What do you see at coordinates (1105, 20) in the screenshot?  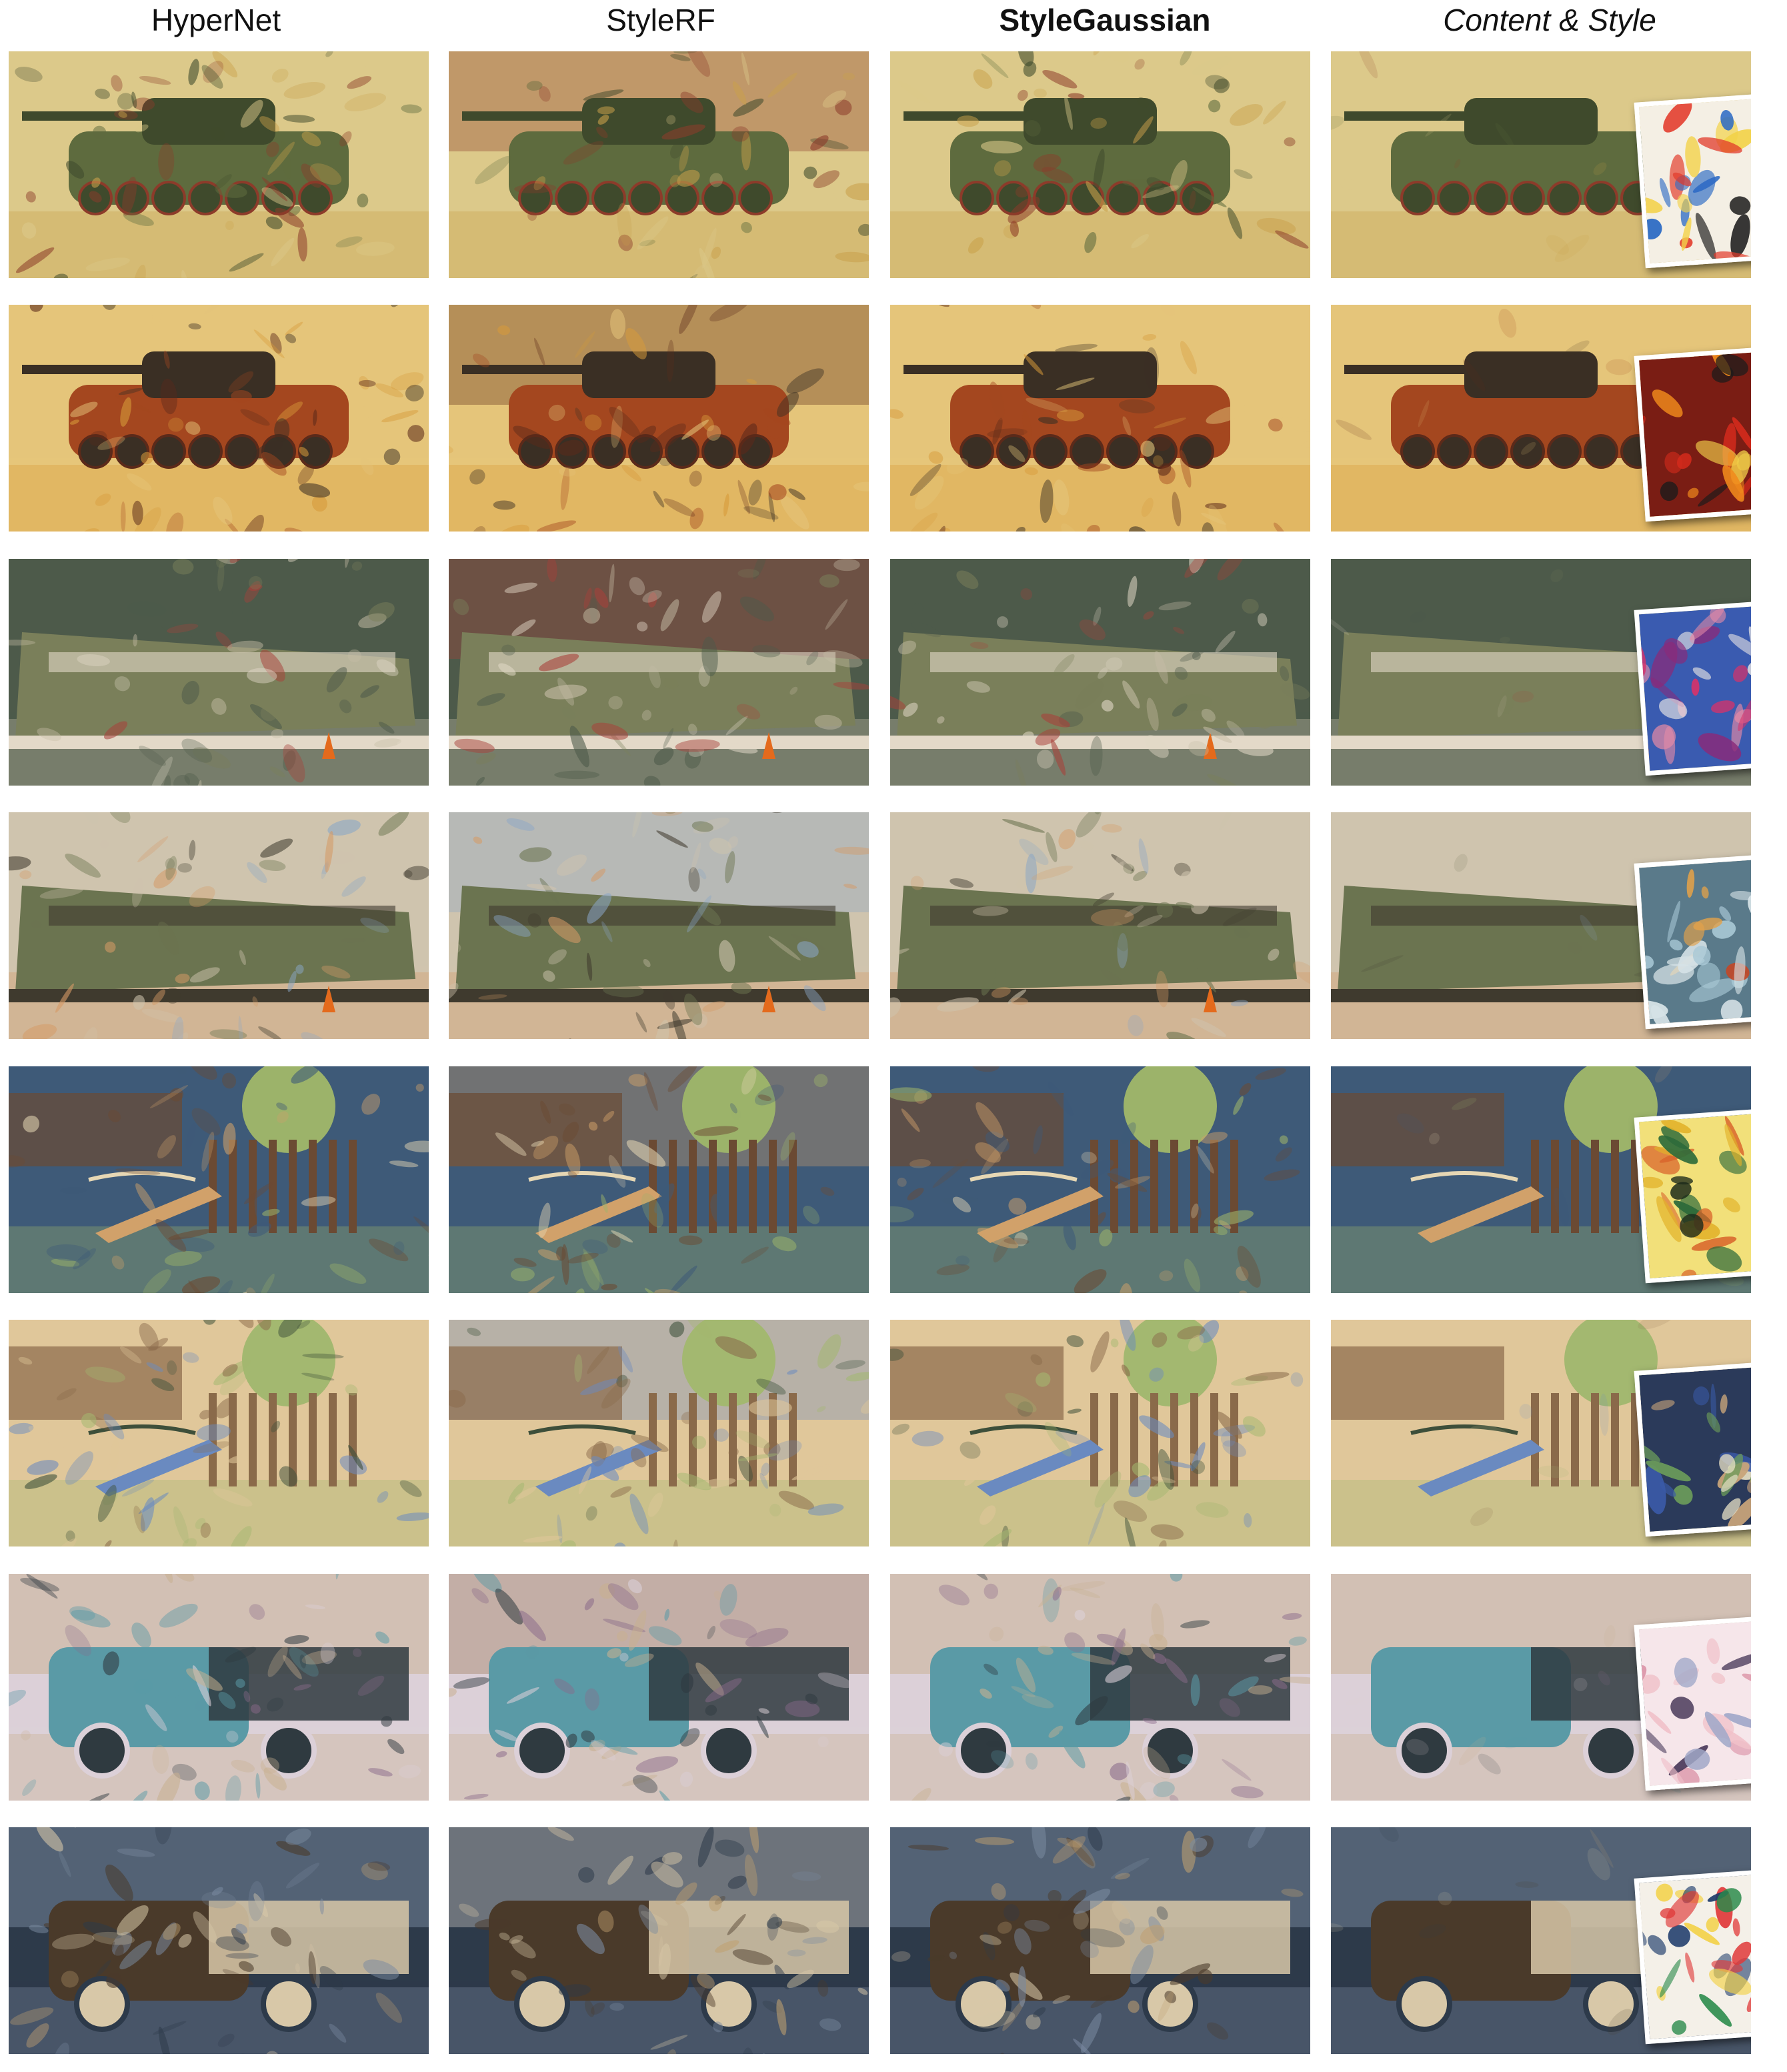 I see `column-header-stylegaussian: StyleGaussian` at bounding box center [1105, 20].